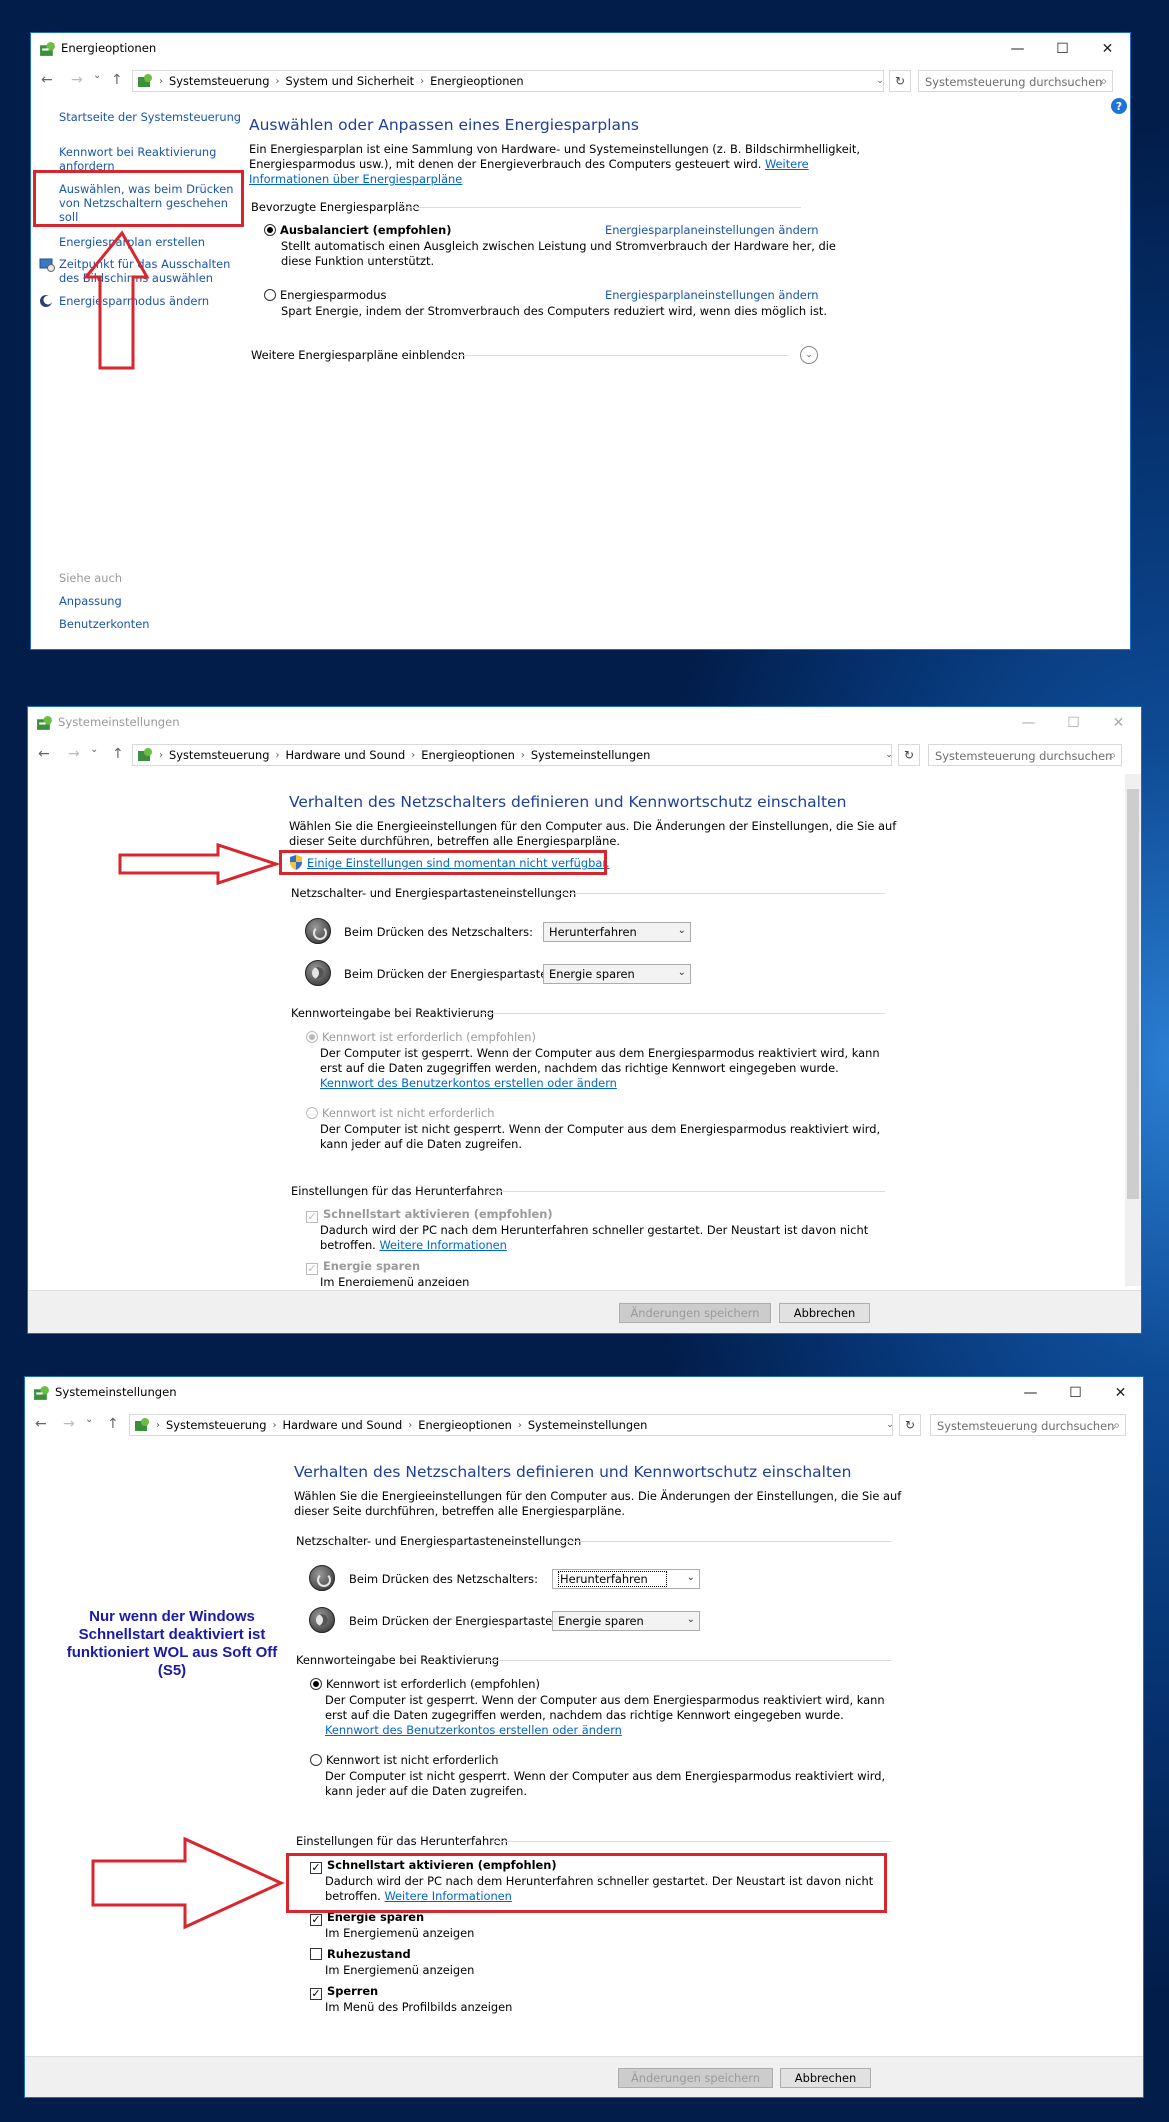 This screenshot has height=2122, width=1169. I want to click on ruhezustand-desc: Im Energiemenü anzeigen, so click(400, 1970).